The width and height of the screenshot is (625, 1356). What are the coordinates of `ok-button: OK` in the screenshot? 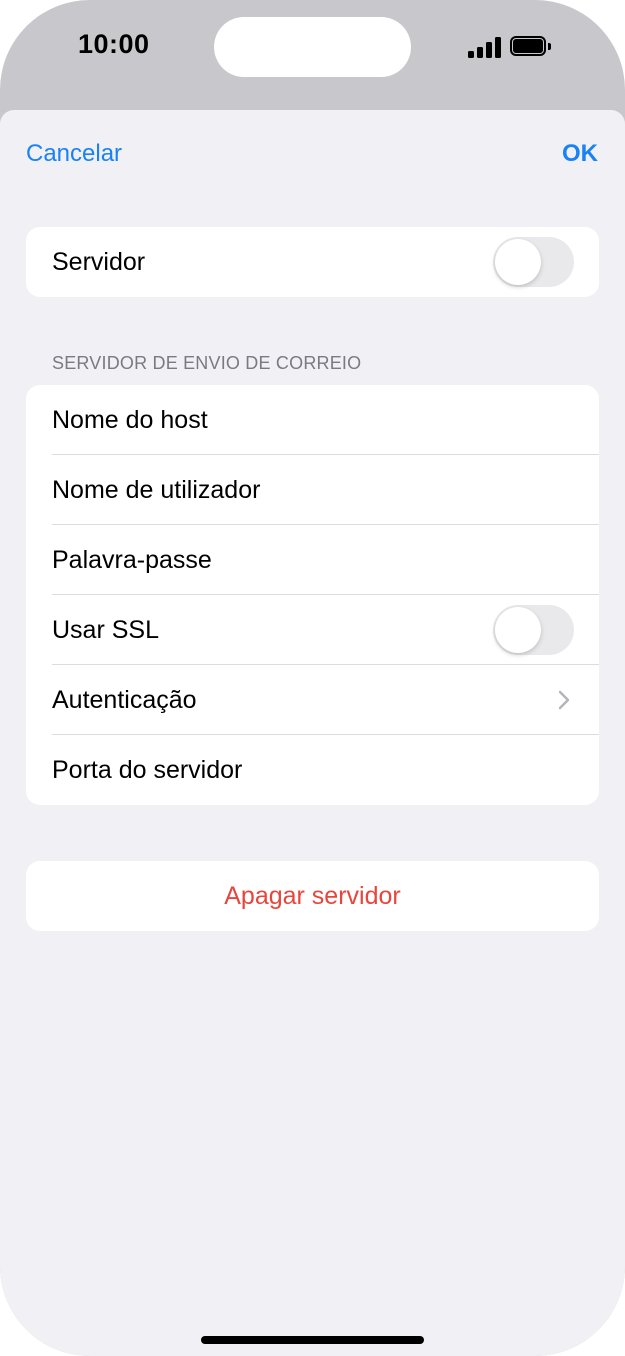 It's located at (580, 154).